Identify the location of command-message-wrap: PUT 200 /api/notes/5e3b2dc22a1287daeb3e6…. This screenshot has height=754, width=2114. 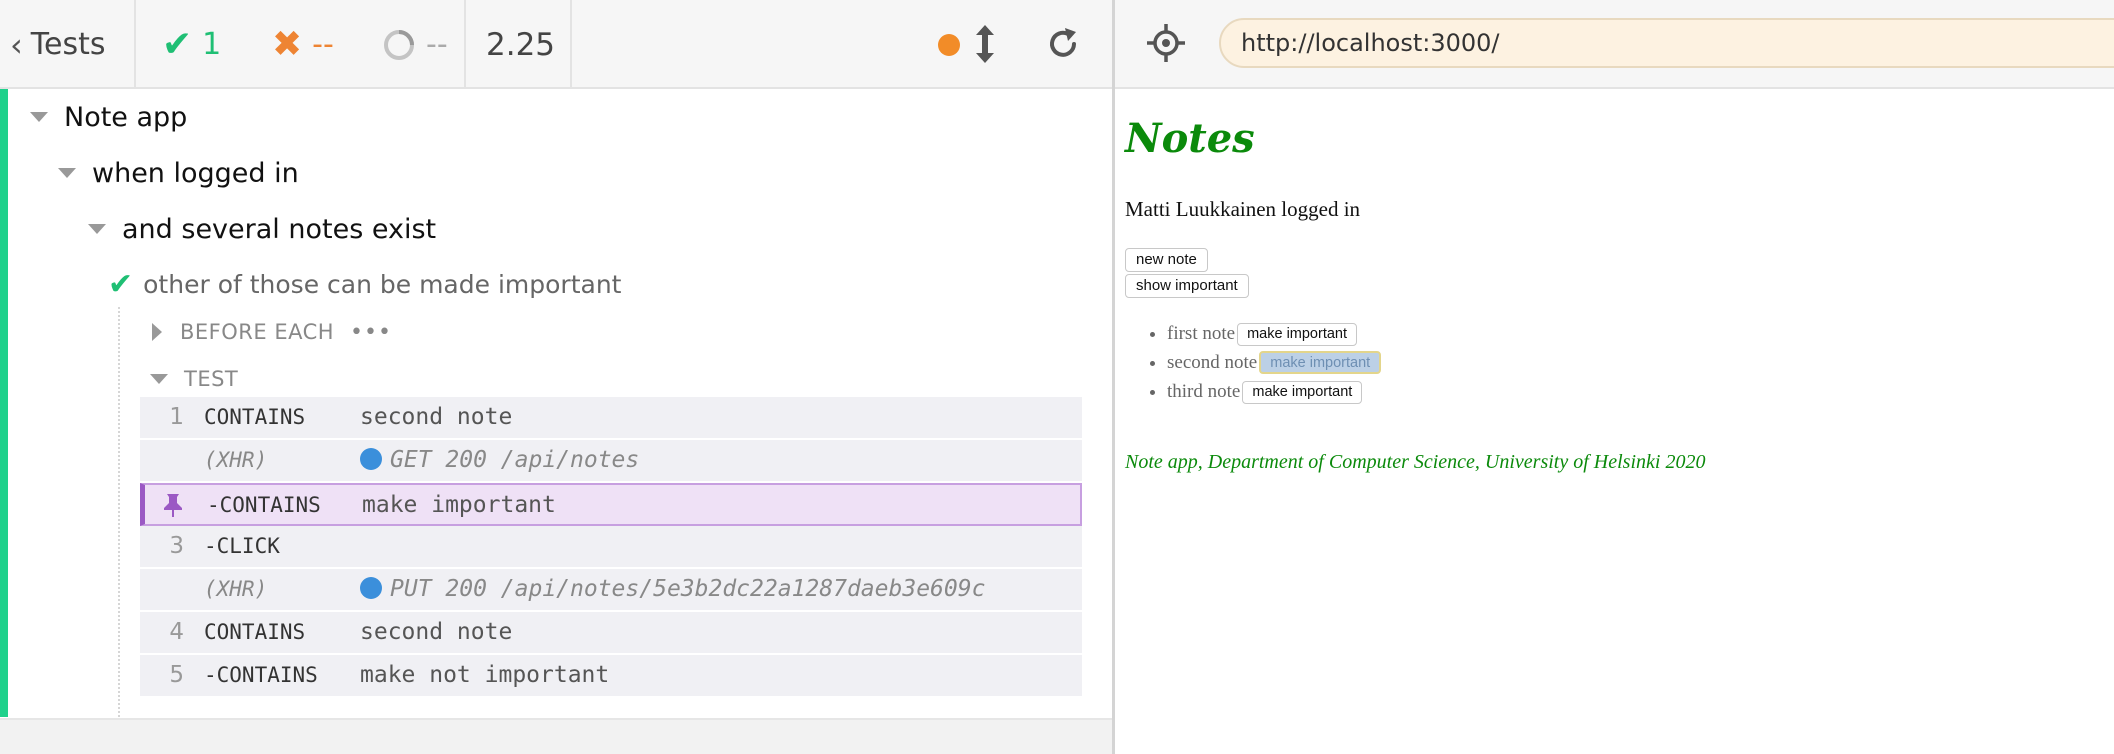
(672, 589).